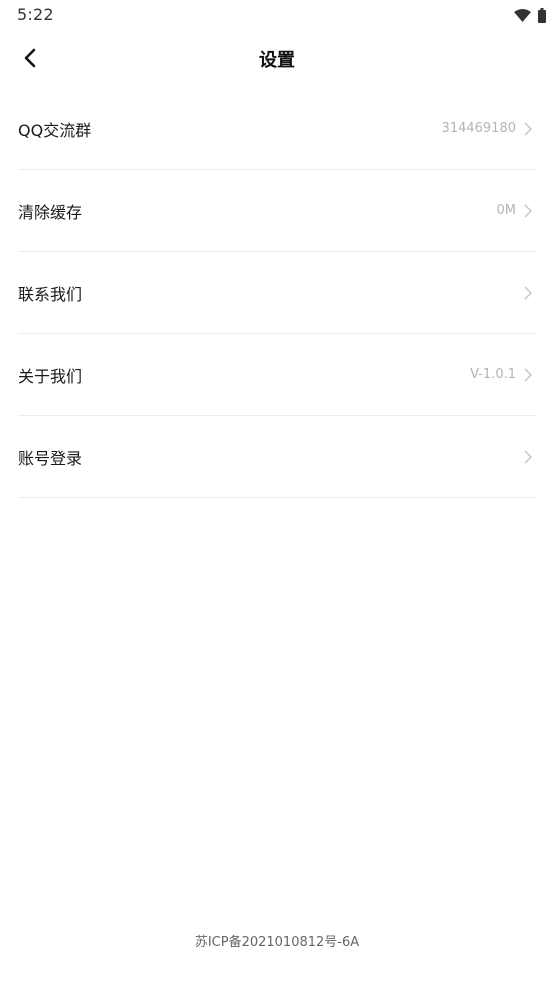 The image size is (554, 986). I want to click on settings-item-right: 314469180, so click(489, 128).